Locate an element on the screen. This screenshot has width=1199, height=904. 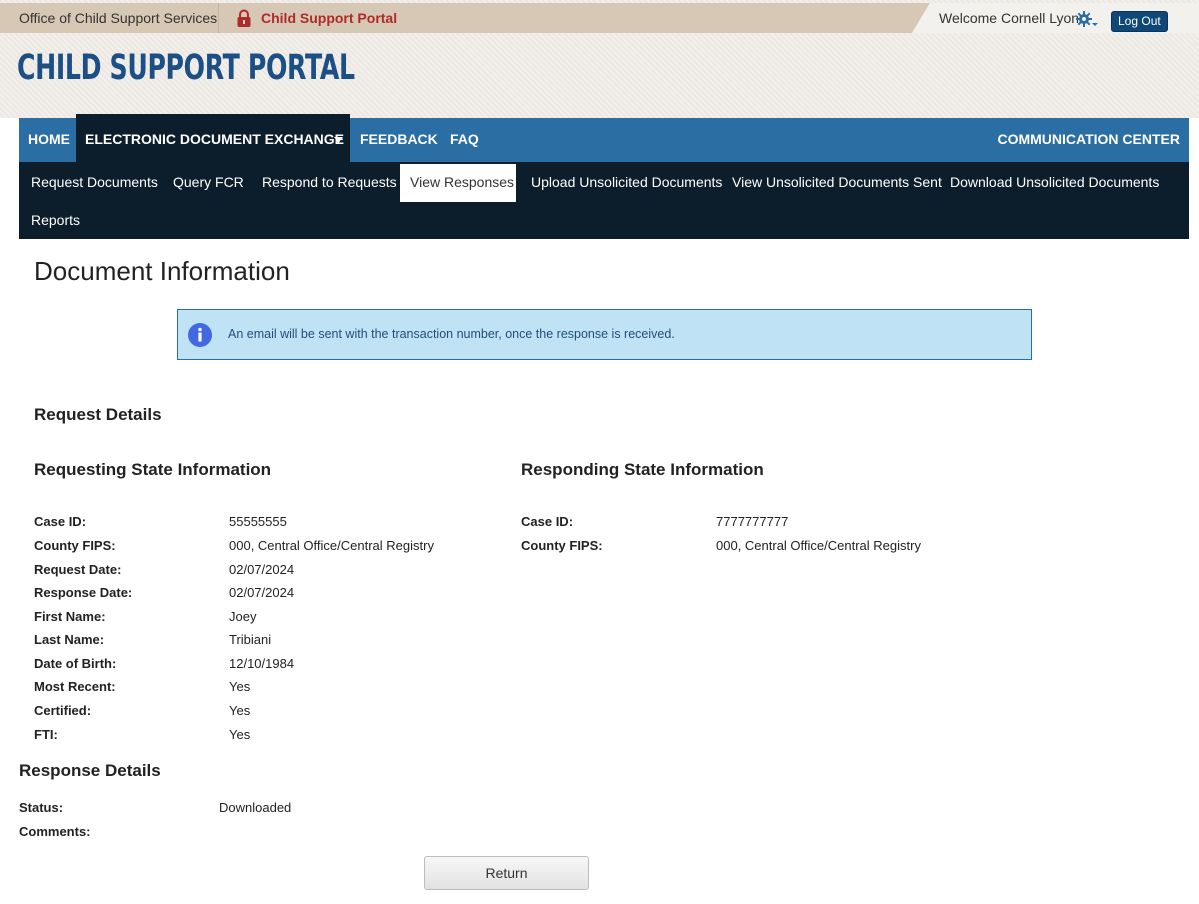
field-value: Tribiani is located at coordinates (250, 639).